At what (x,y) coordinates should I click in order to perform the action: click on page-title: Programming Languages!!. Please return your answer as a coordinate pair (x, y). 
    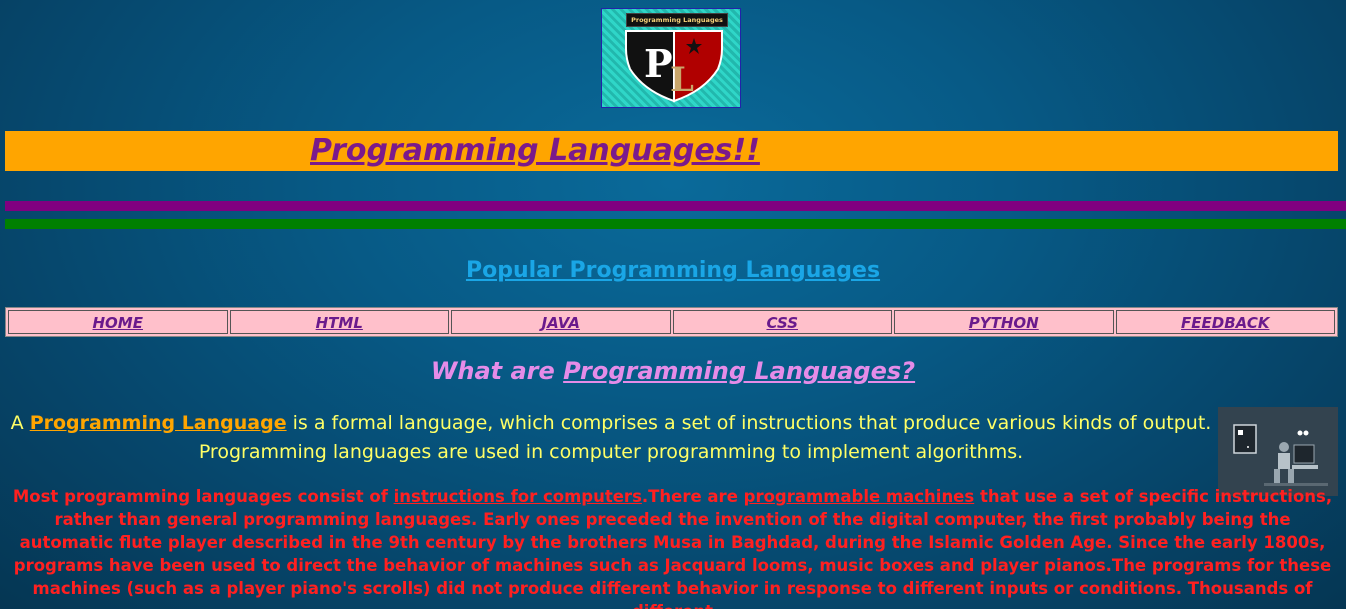
    Looking at the image, I should click on (535, 150).